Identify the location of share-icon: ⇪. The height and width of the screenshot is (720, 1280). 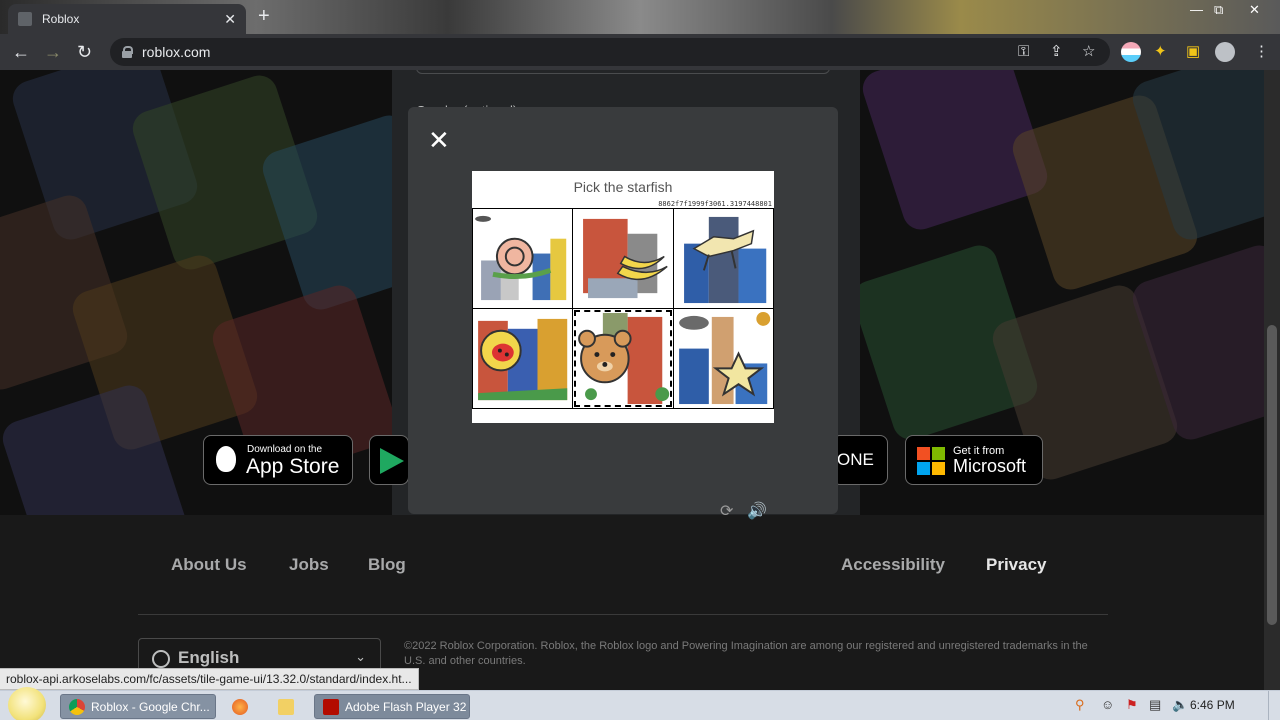
(1056, 52).